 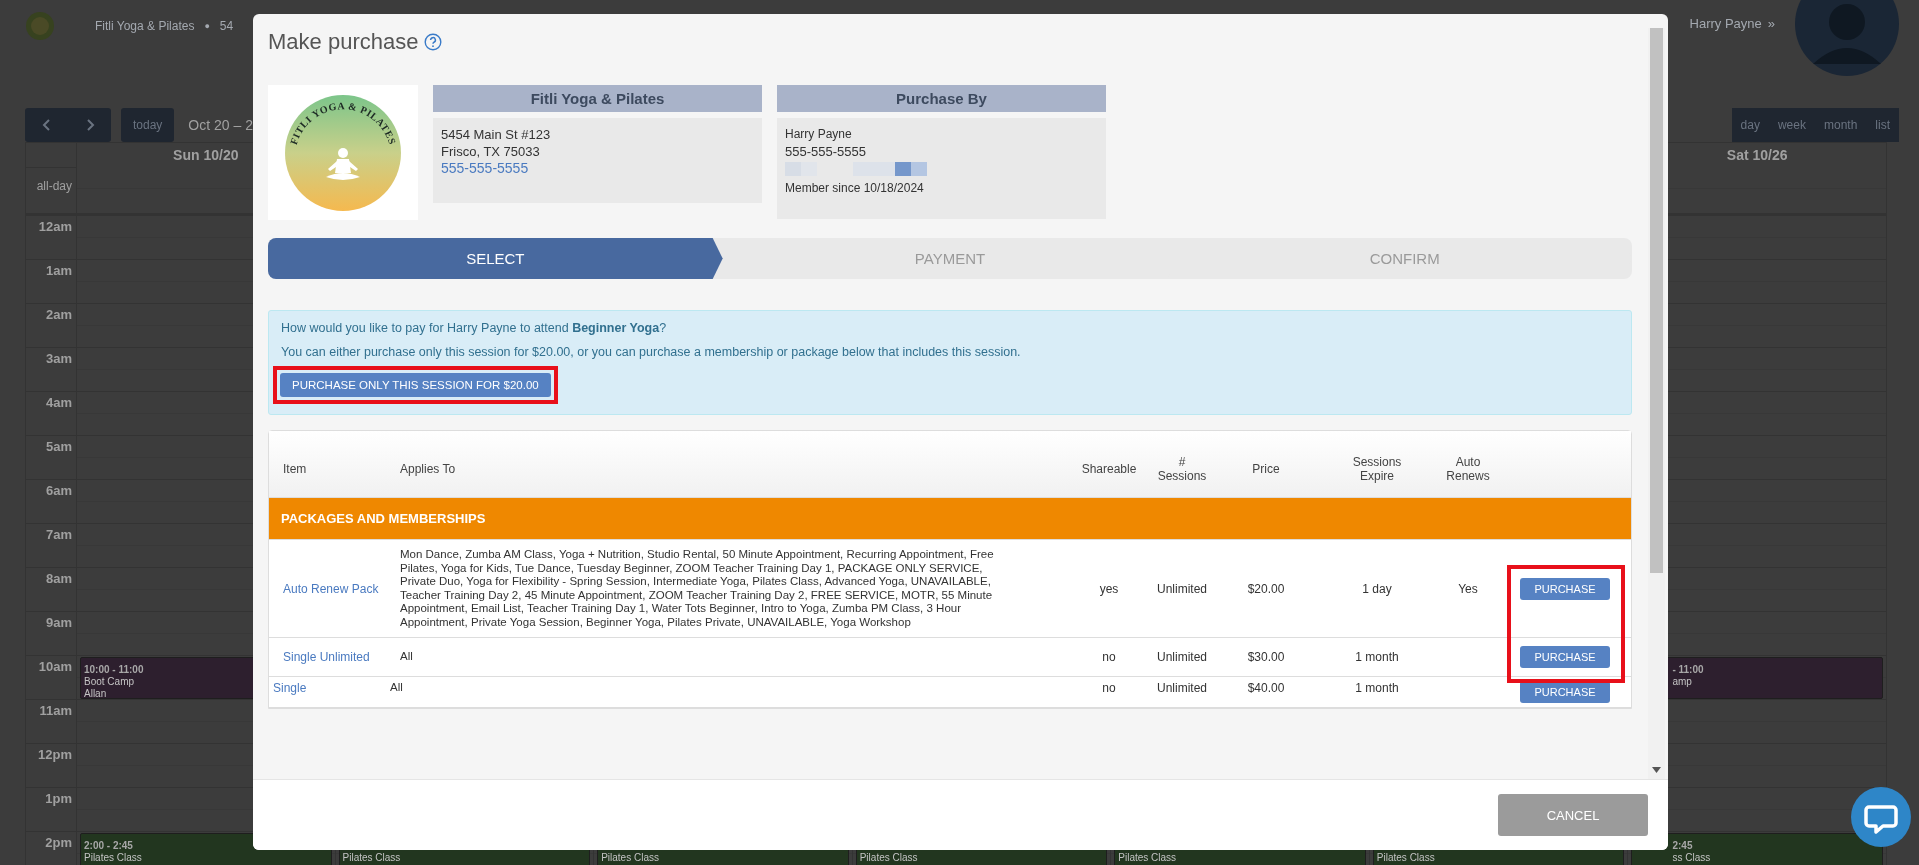 What do you see at coordinates (1109, 468) in the screenshot?
I see `column-header: Shareable` at bounding box center [1109, 468].